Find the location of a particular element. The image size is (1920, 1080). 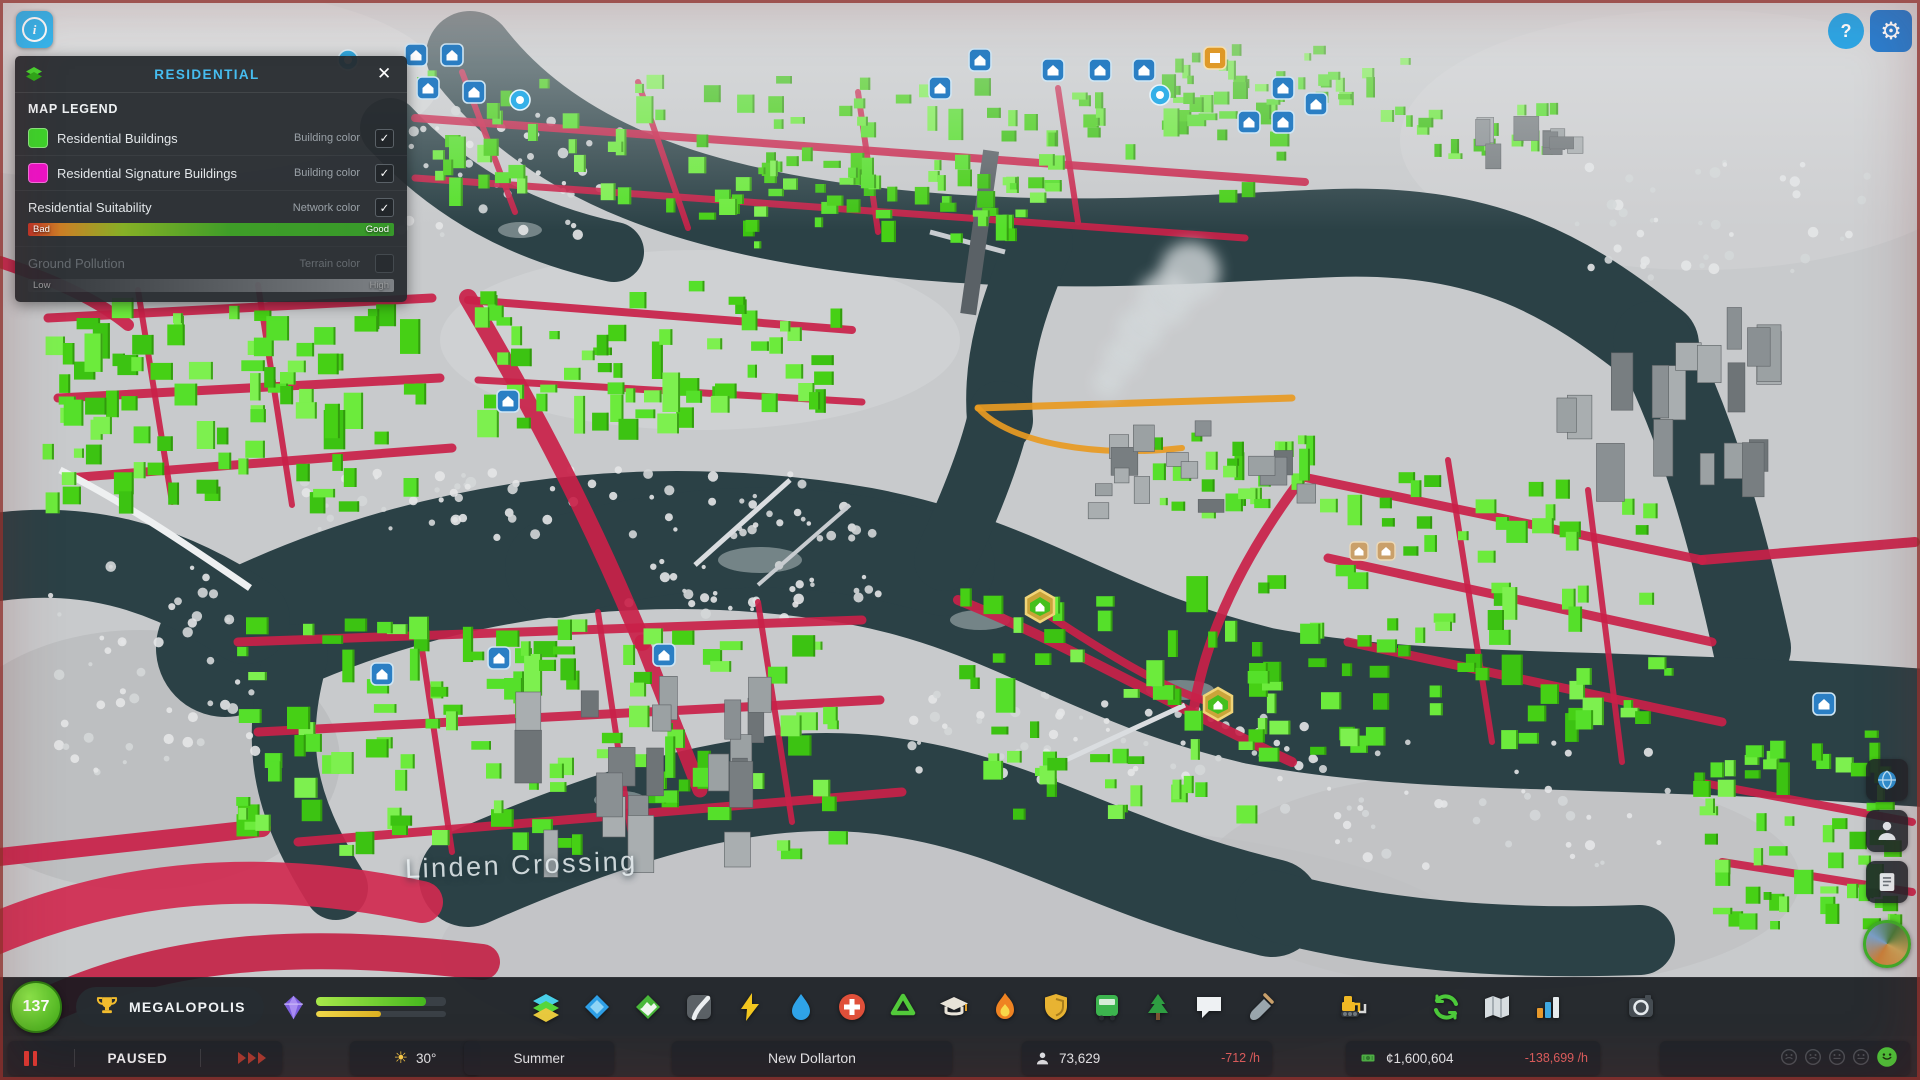

signature-buildings-checkbox: ✓ is located at coordinates (384, 173).